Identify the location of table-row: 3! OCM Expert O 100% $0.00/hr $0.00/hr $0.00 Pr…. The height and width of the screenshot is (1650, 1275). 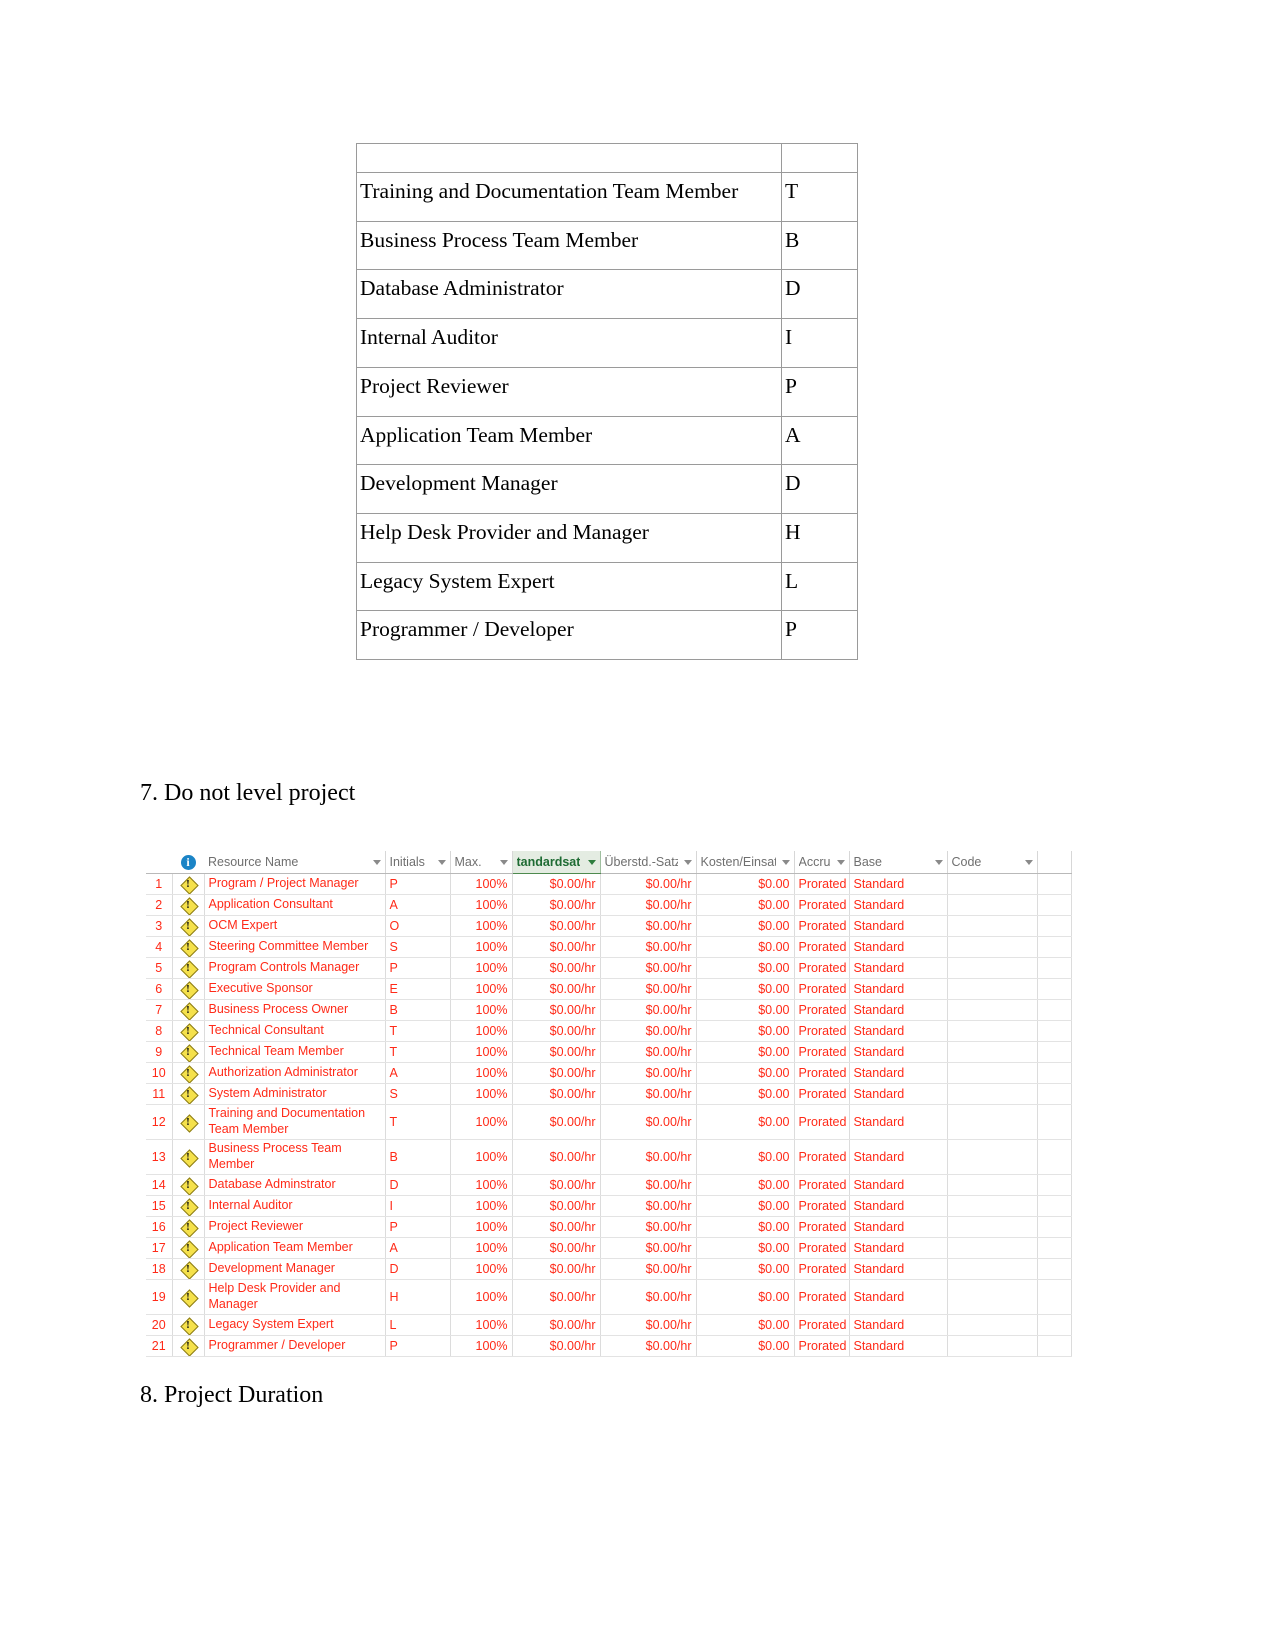
(609, 926).